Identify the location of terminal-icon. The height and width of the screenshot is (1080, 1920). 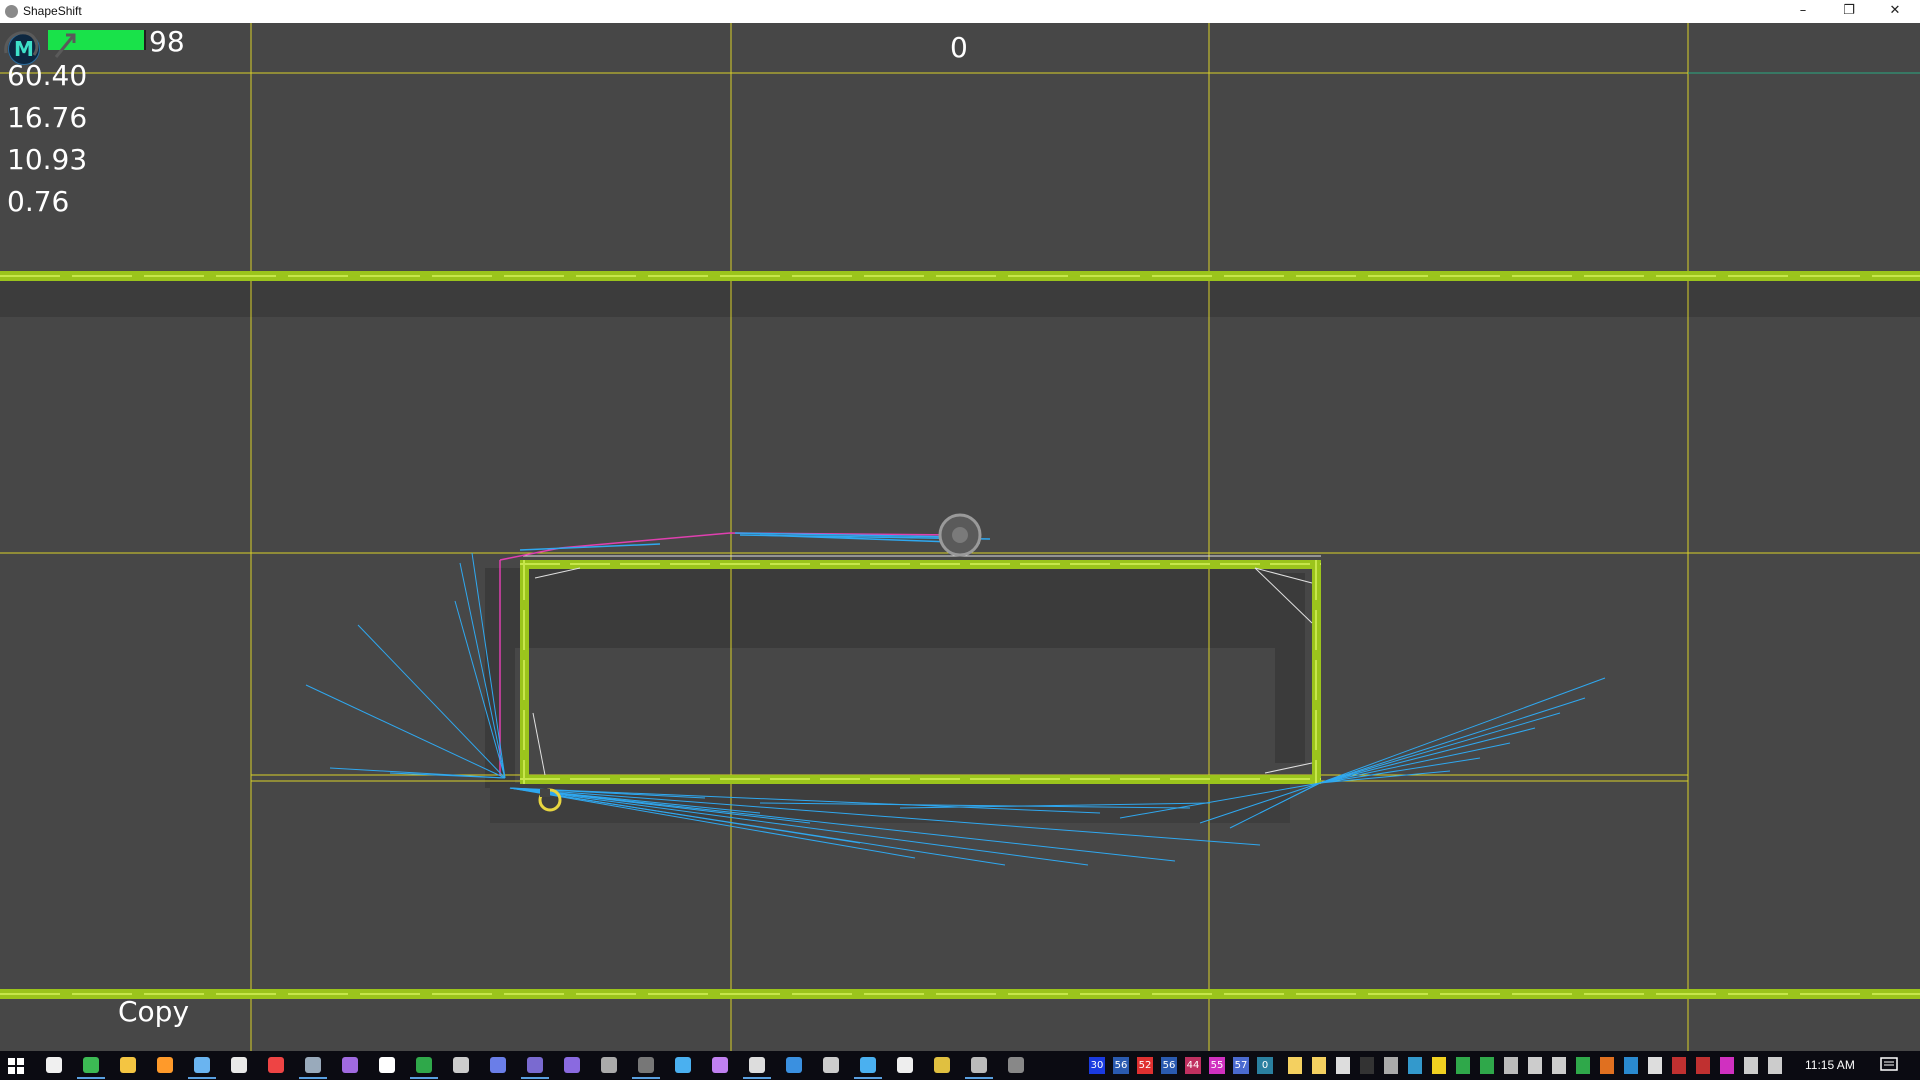
(461, 1065).